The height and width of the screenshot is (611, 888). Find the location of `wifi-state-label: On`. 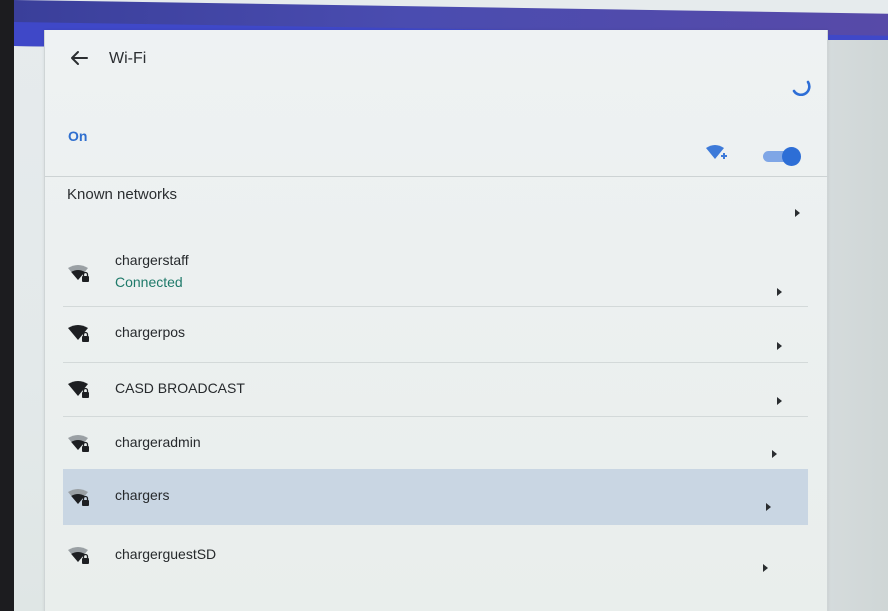

wifi-state-label: On is located at coordinates (78, 136).